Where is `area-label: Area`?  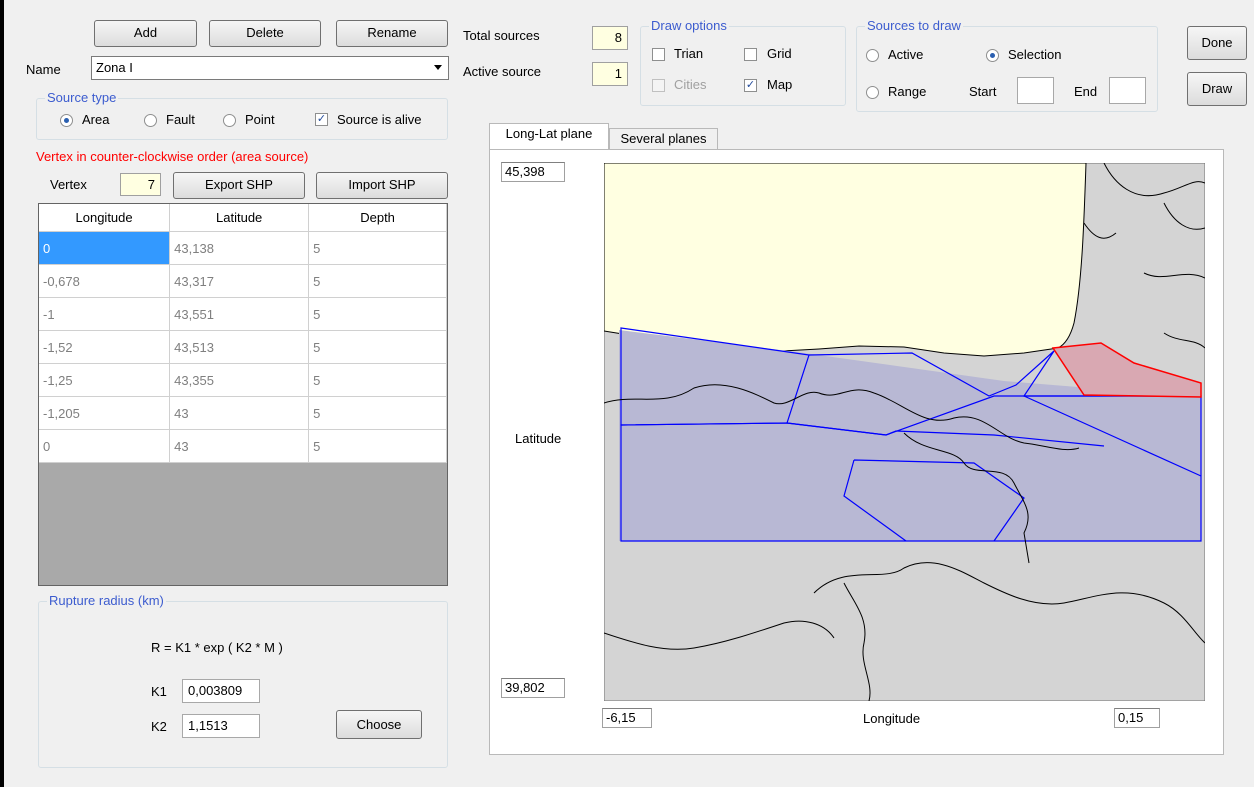 area-label: Area is located at coordinates (96, 119).